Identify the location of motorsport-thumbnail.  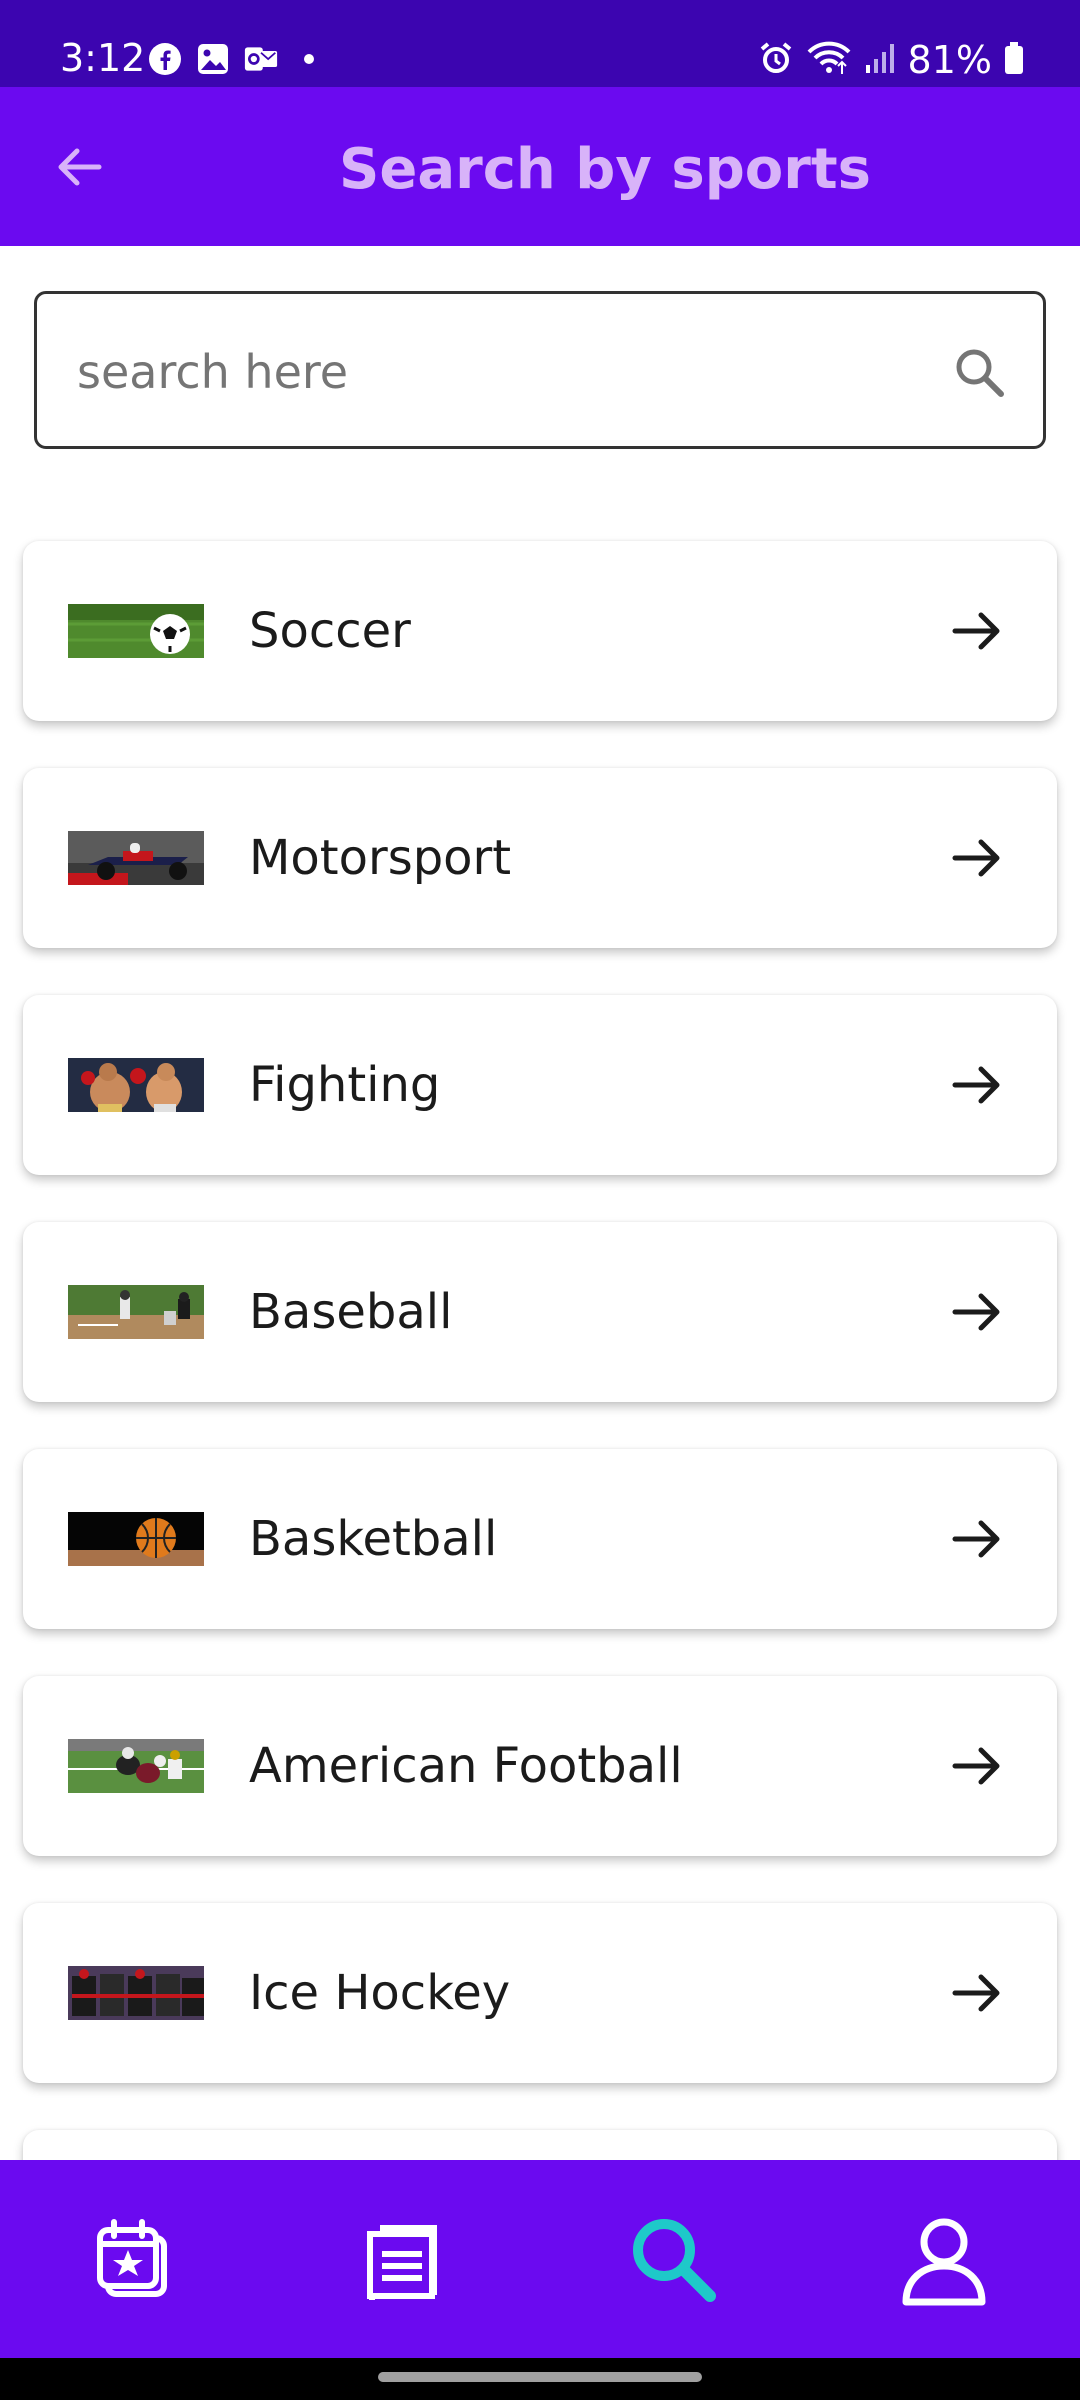
(136, 858).